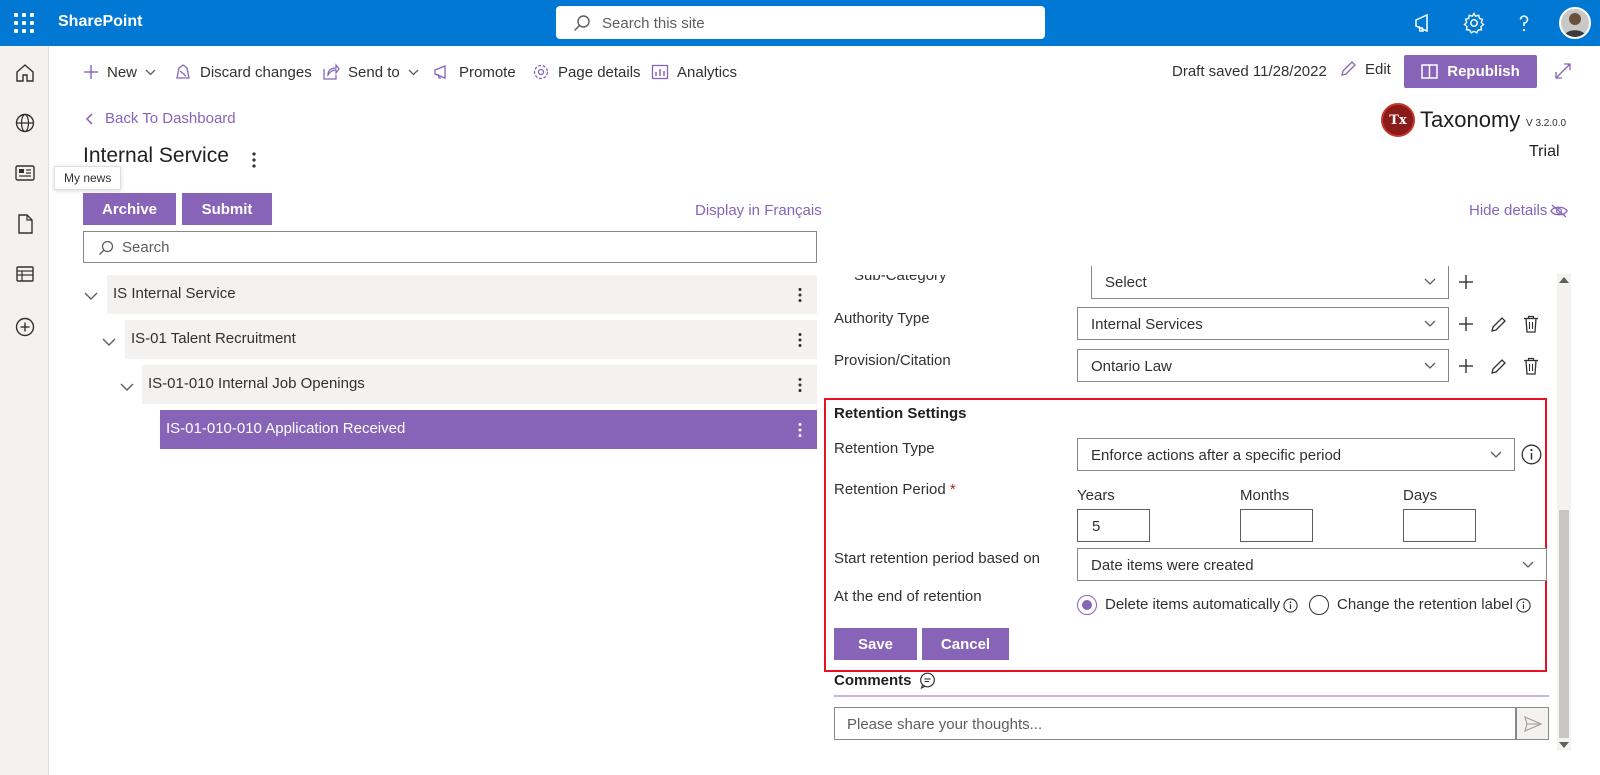  What do you see at coordinates (1575, 23) in the screenshot?
I see `user-avatar` at bounding box center [1575, 23].